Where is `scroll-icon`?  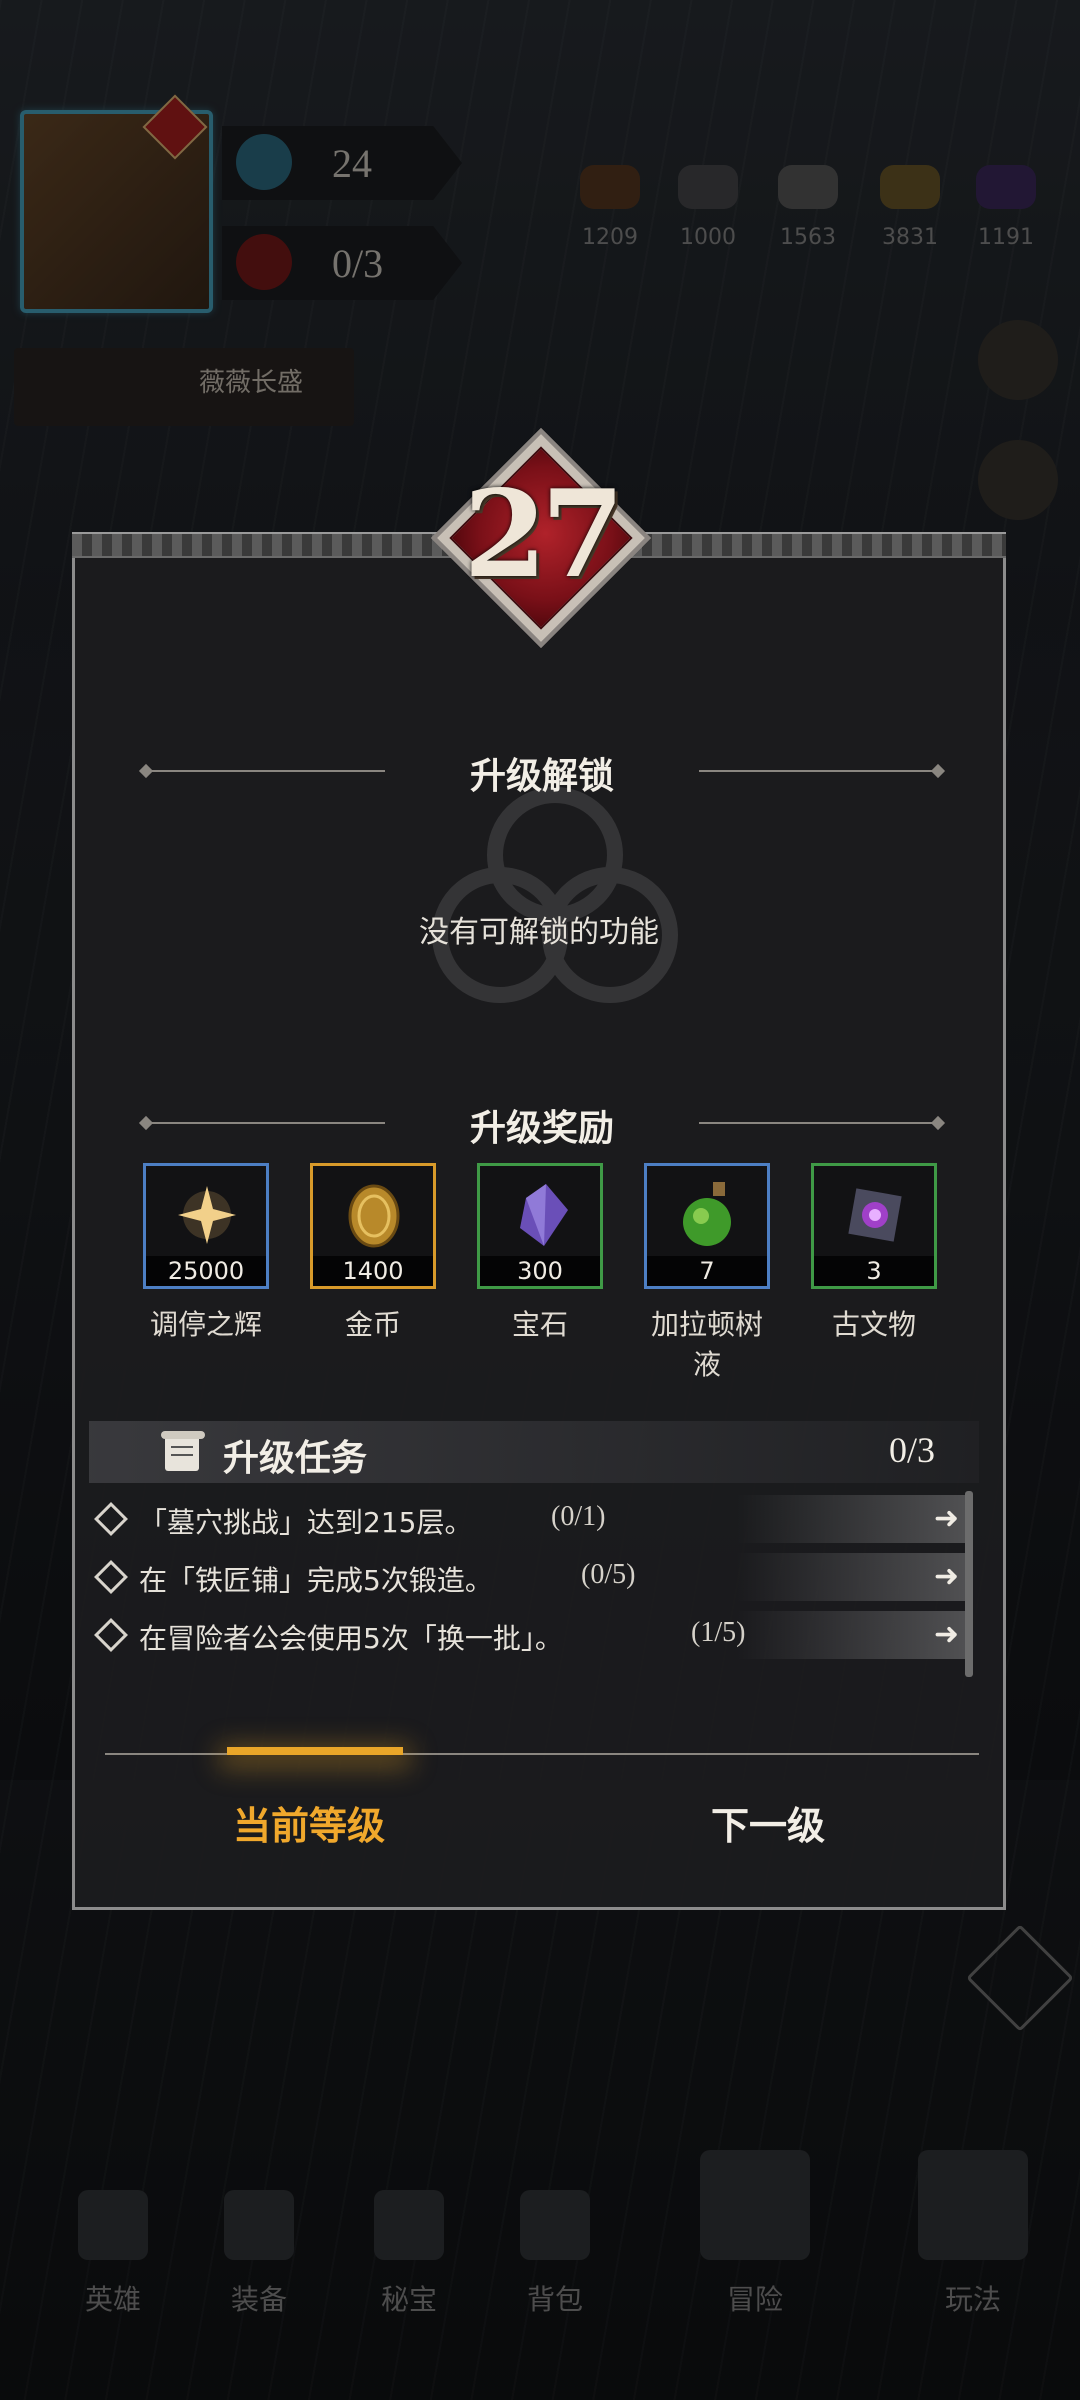
scroll-icon is located at coordinates (183, 1451).